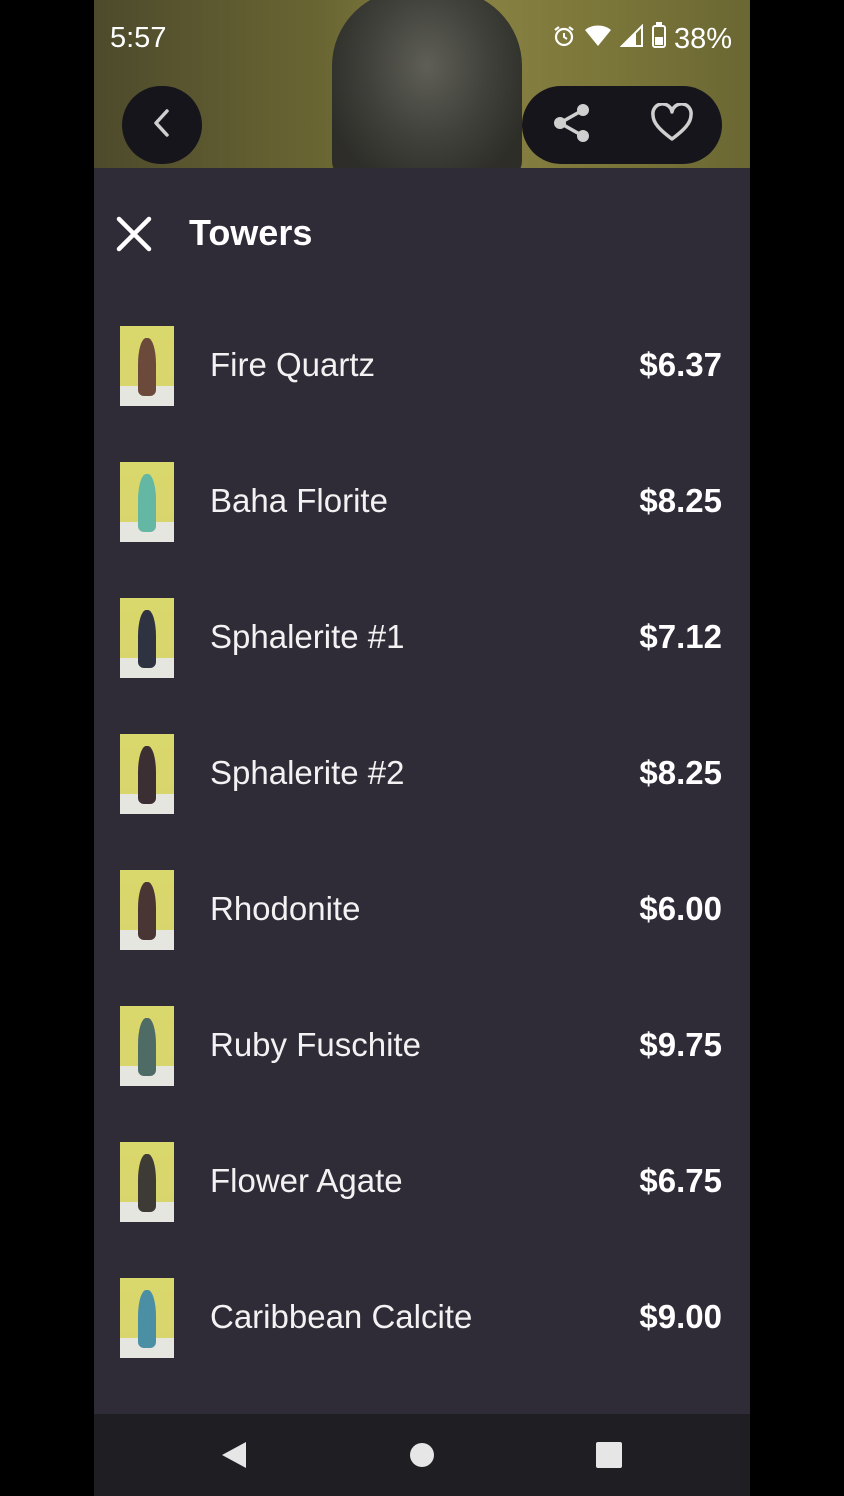 The width and height of the screenshot is (844, 1496). What do you see at coordinates (610, 1457) in the screenshot?
I see `square-recents-icon` at bounding box center [610, 1457].